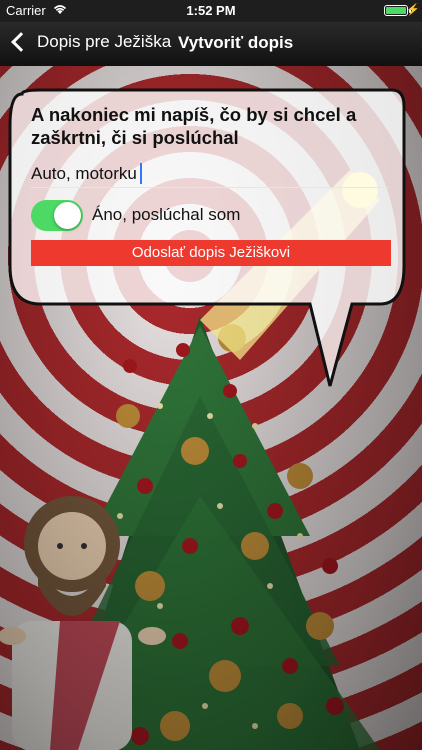 This screenshot has height=750, width=422. Describe the element at coordinates (210, 174) in the screenshot. I see `wish-input` at that location.